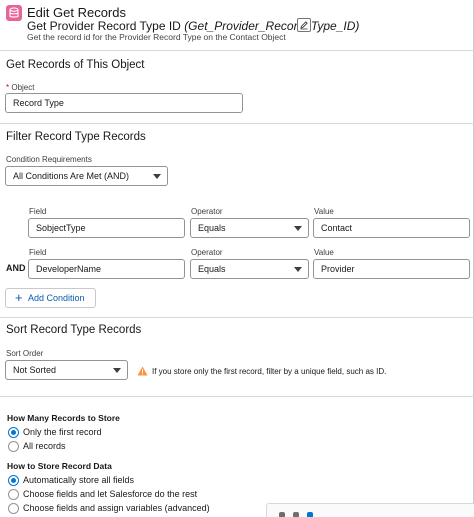  Describe the element at coordinates (124, 103) in the screenshot. I see `object-input: Record Type` at that location.